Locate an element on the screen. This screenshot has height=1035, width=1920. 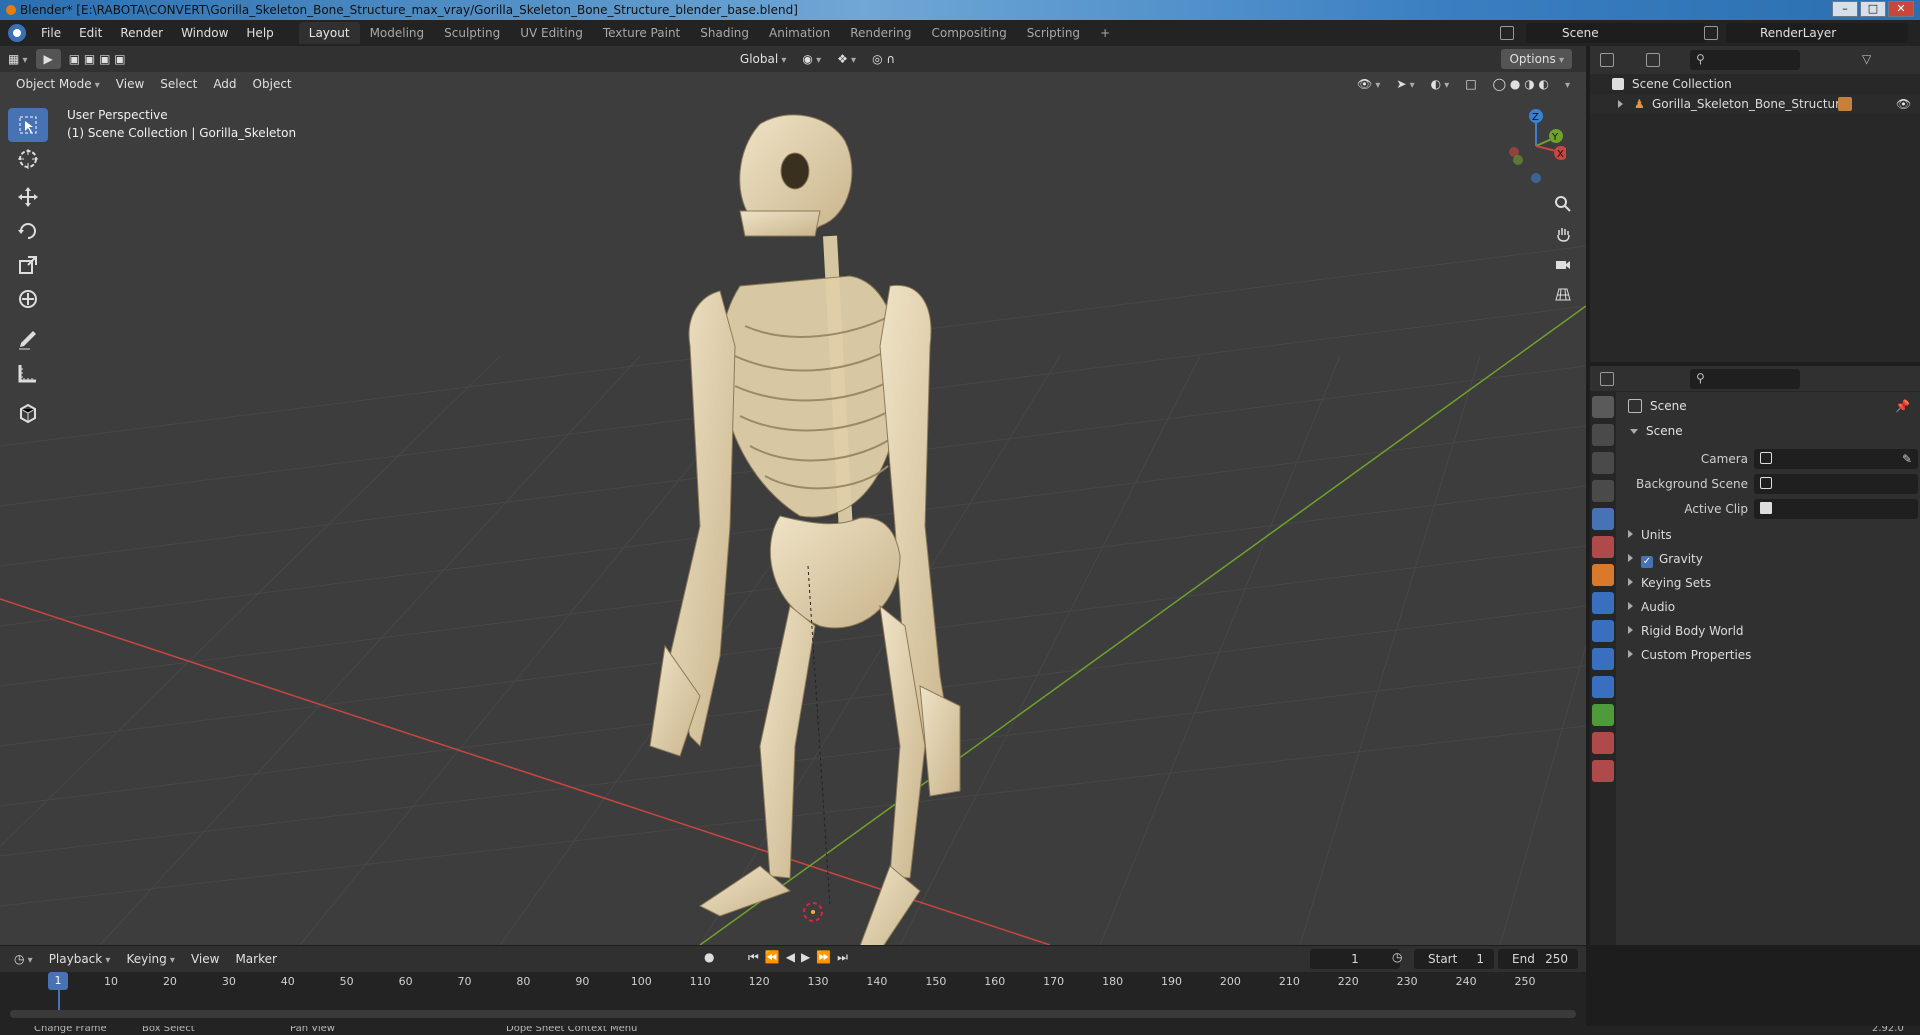
tab-scripting: Scripting is located at coordinates (1053, 33).